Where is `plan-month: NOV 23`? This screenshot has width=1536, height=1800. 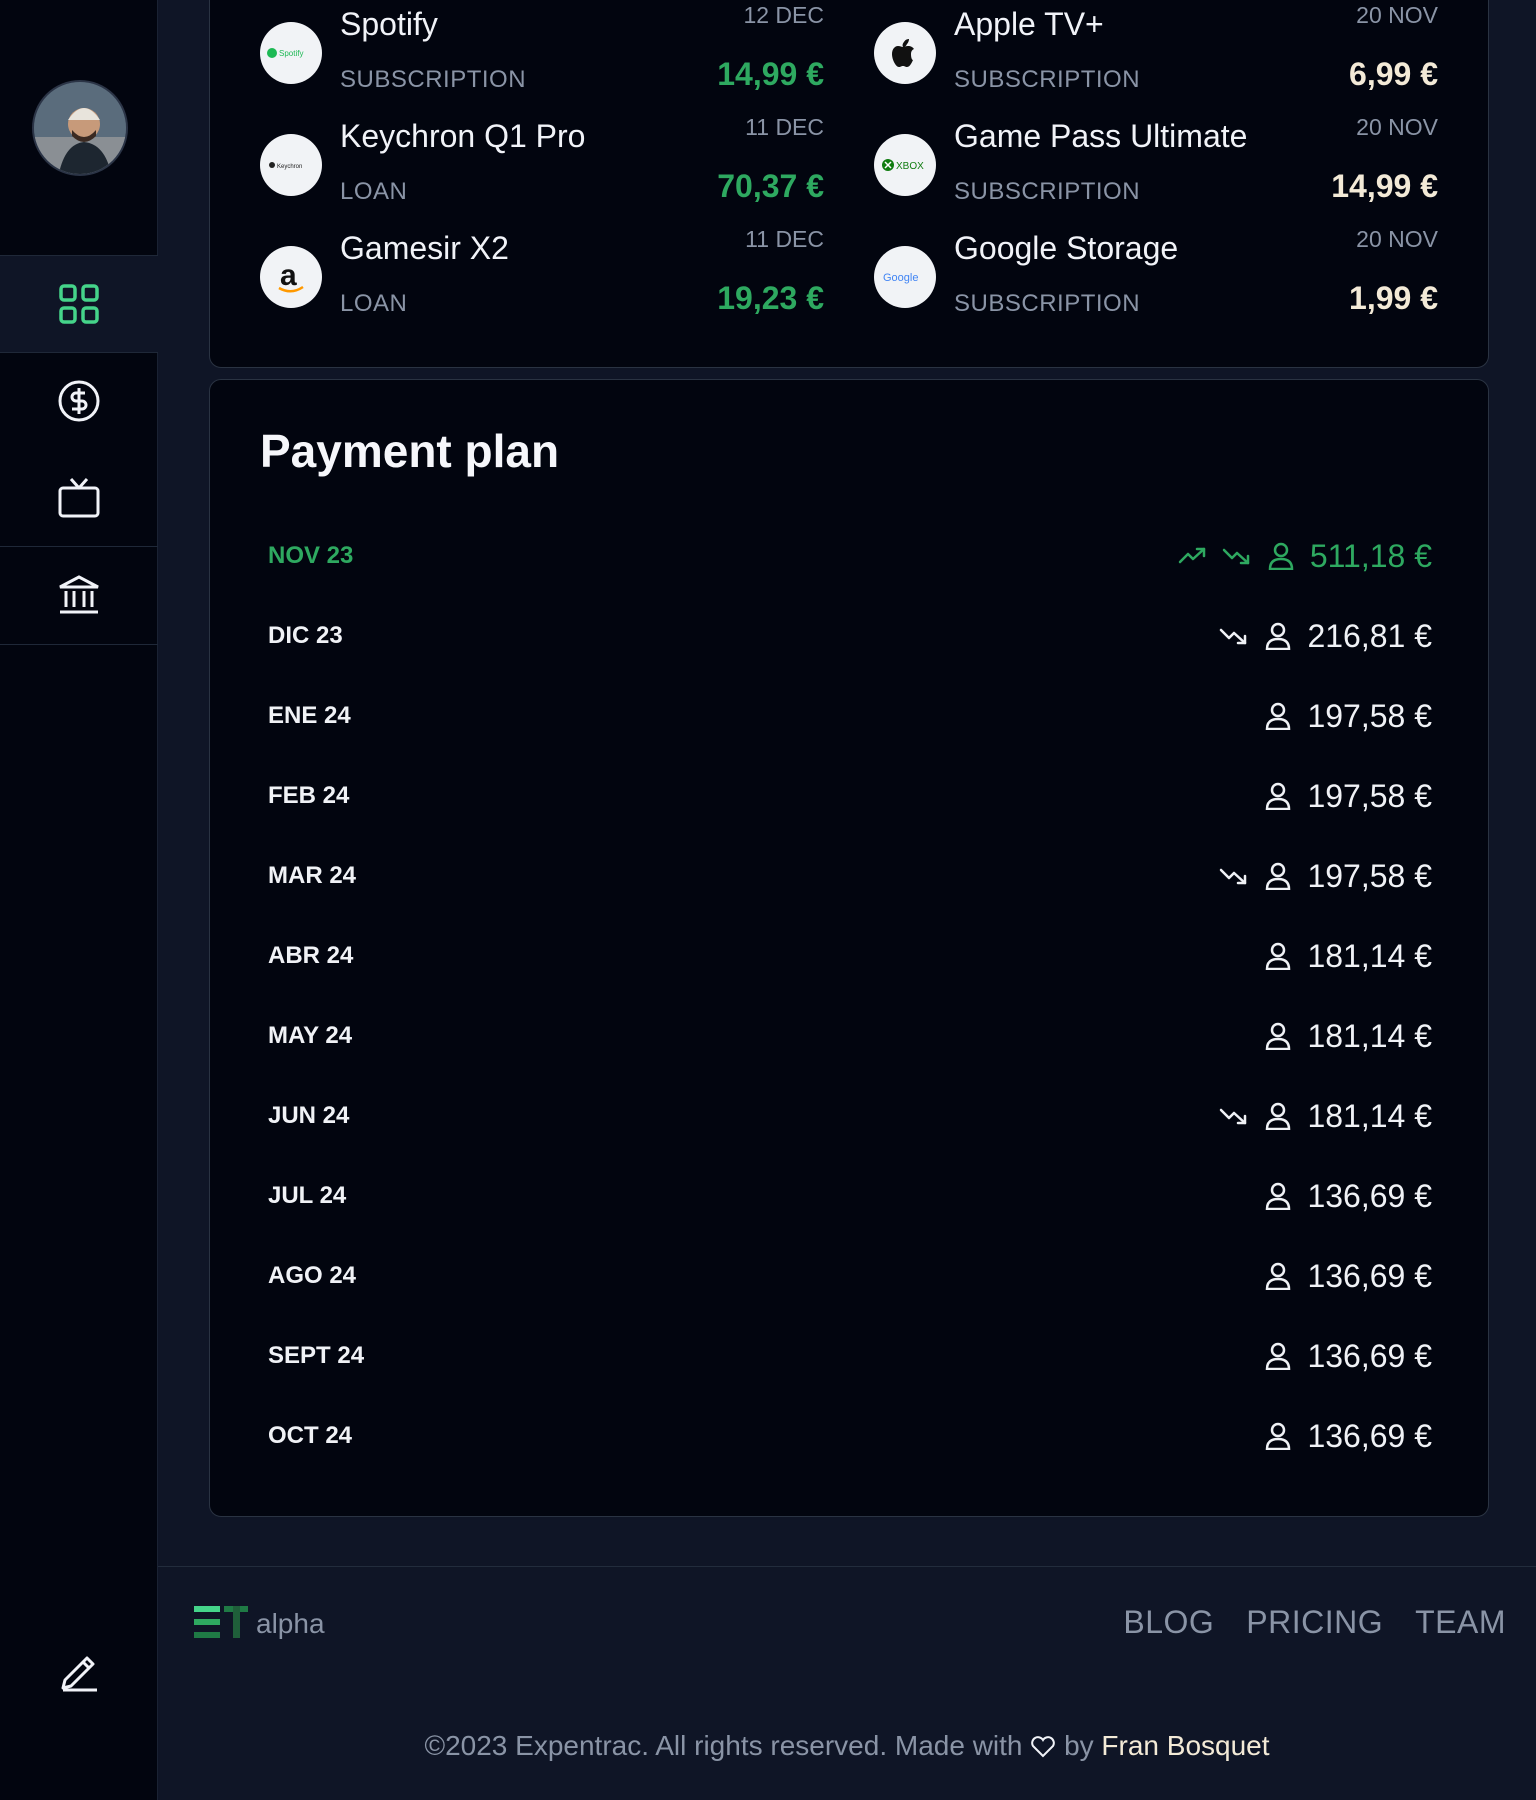
plan-month: NOV 23 is located at coordinates (311, 555).